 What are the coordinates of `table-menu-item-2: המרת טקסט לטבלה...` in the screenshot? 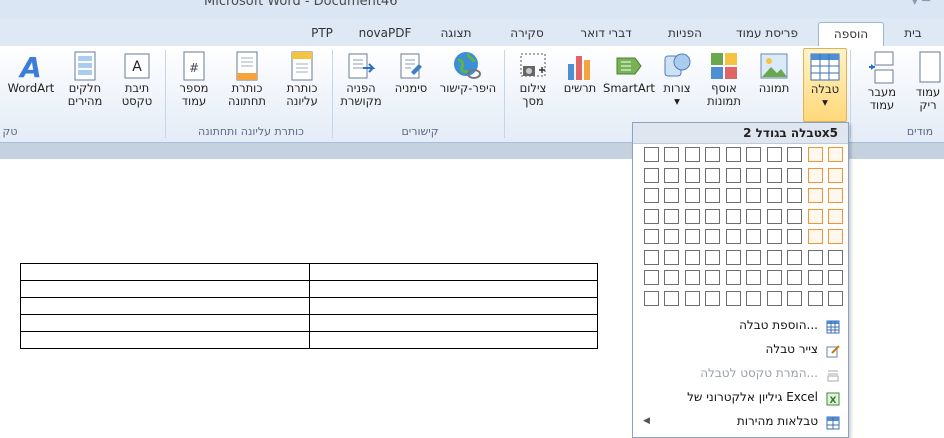 It's located at (740, 373).